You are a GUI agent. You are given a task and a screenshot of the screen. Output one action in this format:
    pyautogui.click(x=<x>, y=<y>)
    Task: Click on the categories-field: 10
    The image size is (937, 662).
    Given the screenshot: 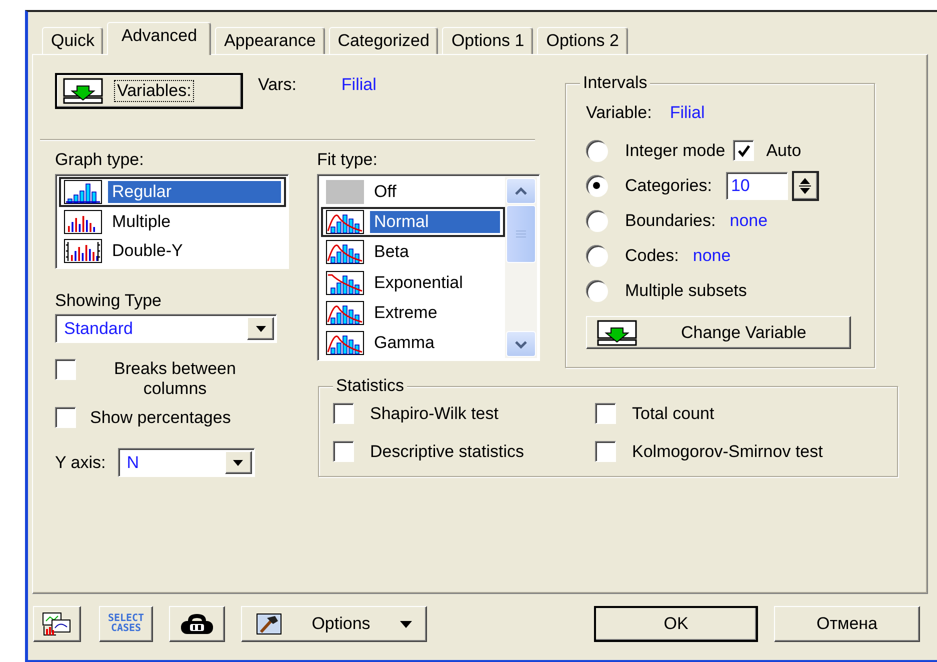 What is the action you would take?
    pyautogui.click(x=757, y=186)
    